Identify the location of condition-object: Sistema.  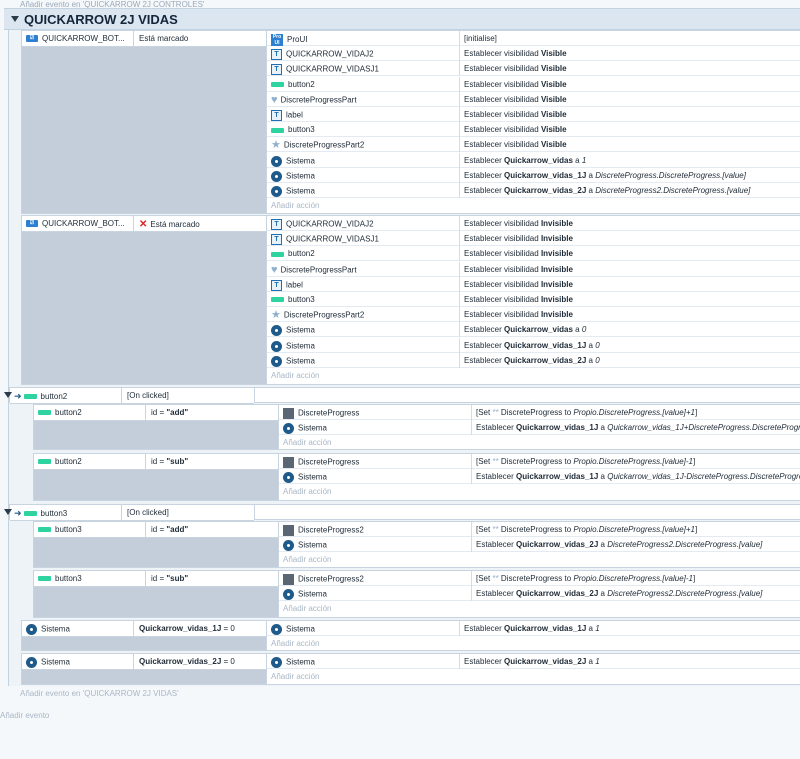
(78, 629).